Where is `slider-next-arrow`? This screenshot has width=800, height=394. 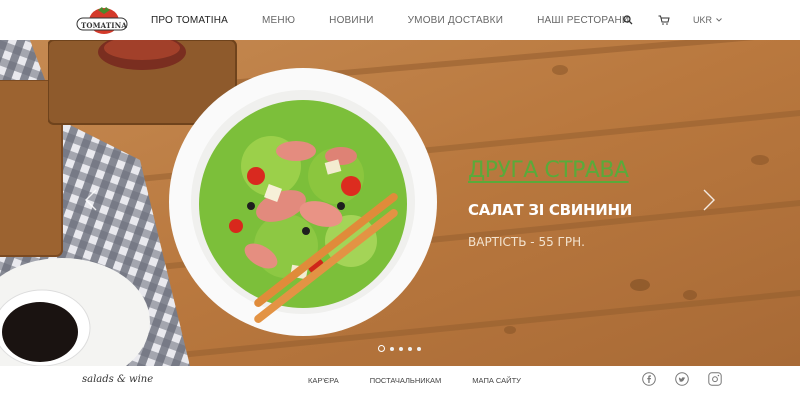
slider-next-arrow is located at coordinates (709, 200).